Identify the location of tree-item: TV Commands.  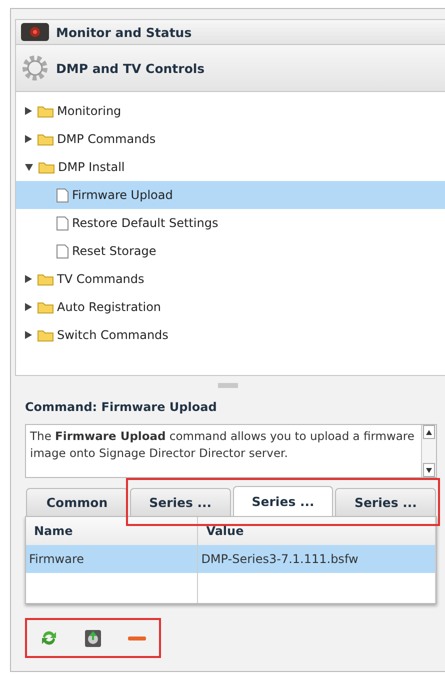
(230, 279).